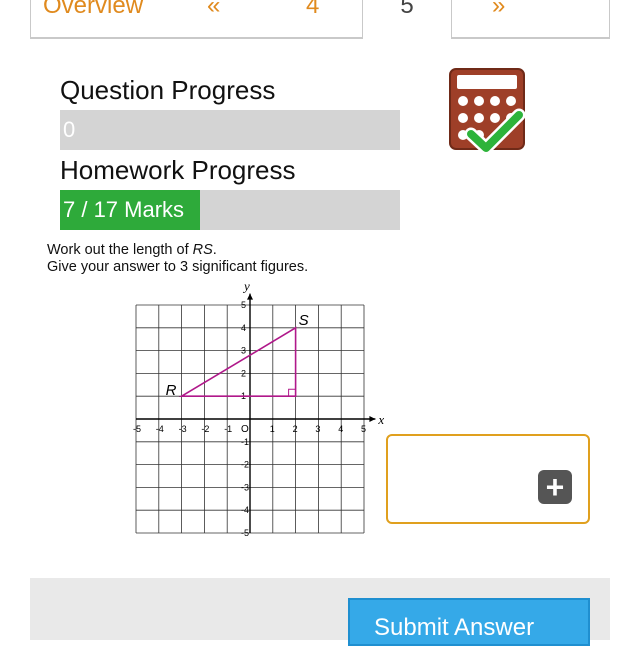 This screenshot has width=640, height=646. I want to click on y-tick-label: 4, so click(243, 328).